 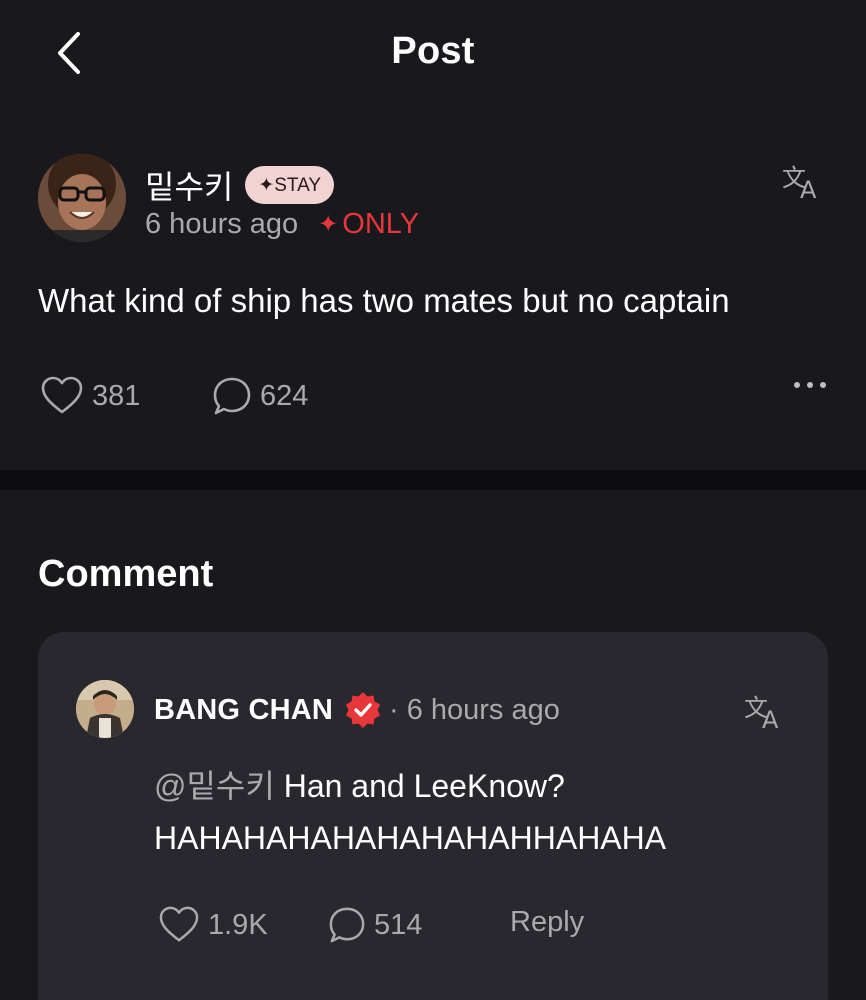 I want to click on verified-badge-icon, so click(x=363, y=710).